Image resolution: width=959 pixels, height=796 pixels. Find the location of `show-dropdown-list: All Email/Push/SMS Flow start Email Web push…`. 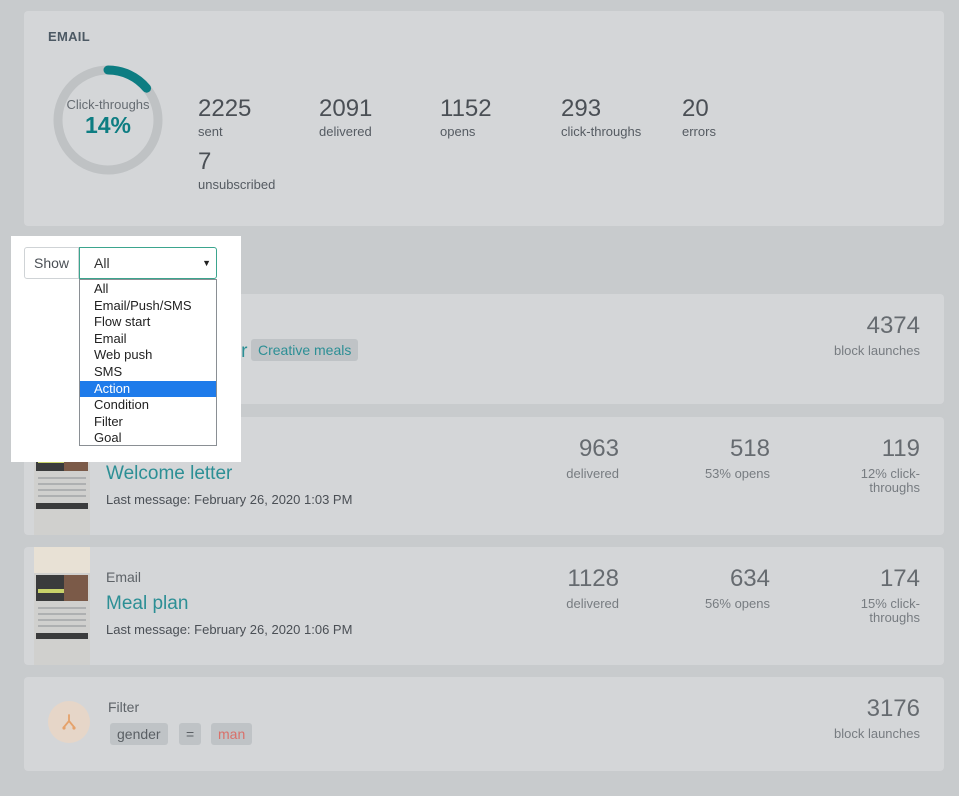

show-dropdown-list: All Email/Push/SMS Flow start Email Web push… is located at coordinates (148, 362).